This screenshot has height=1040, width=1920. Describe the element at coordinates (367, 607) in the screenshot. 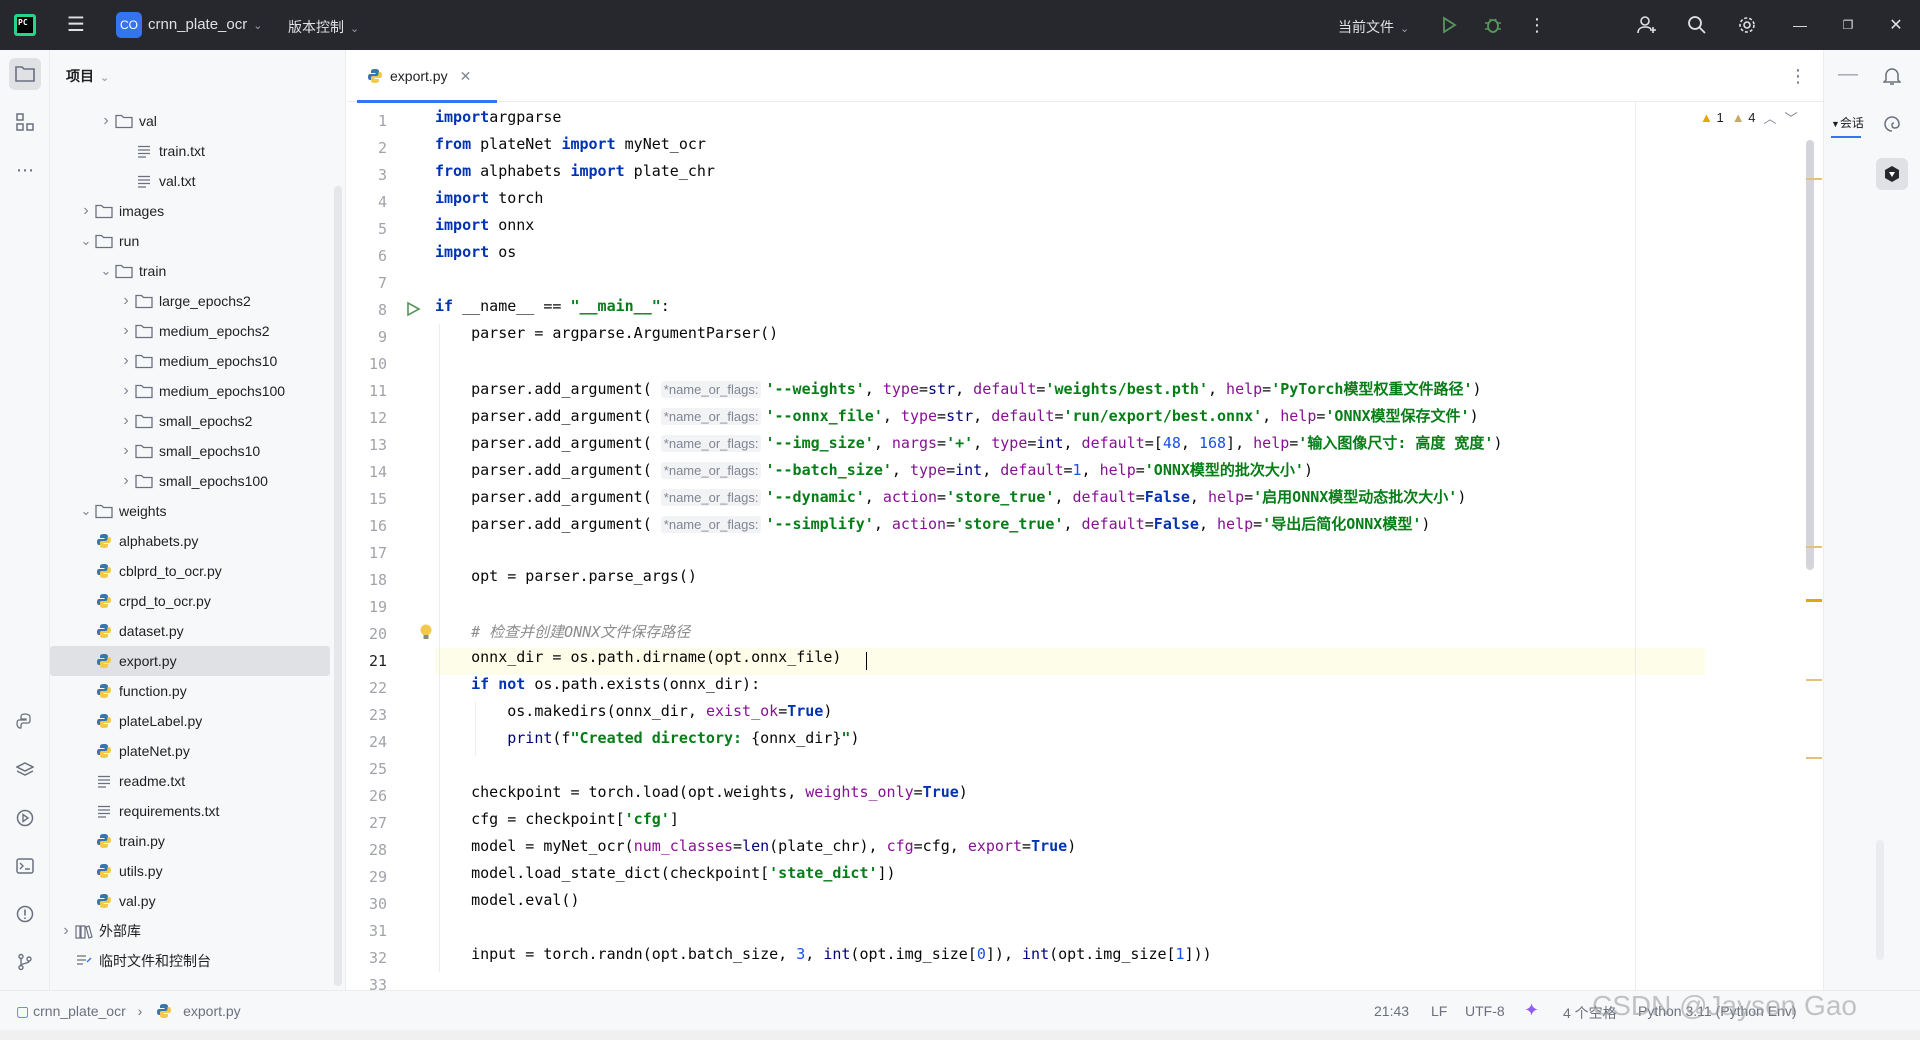

I see `line-number: 19` at that location.